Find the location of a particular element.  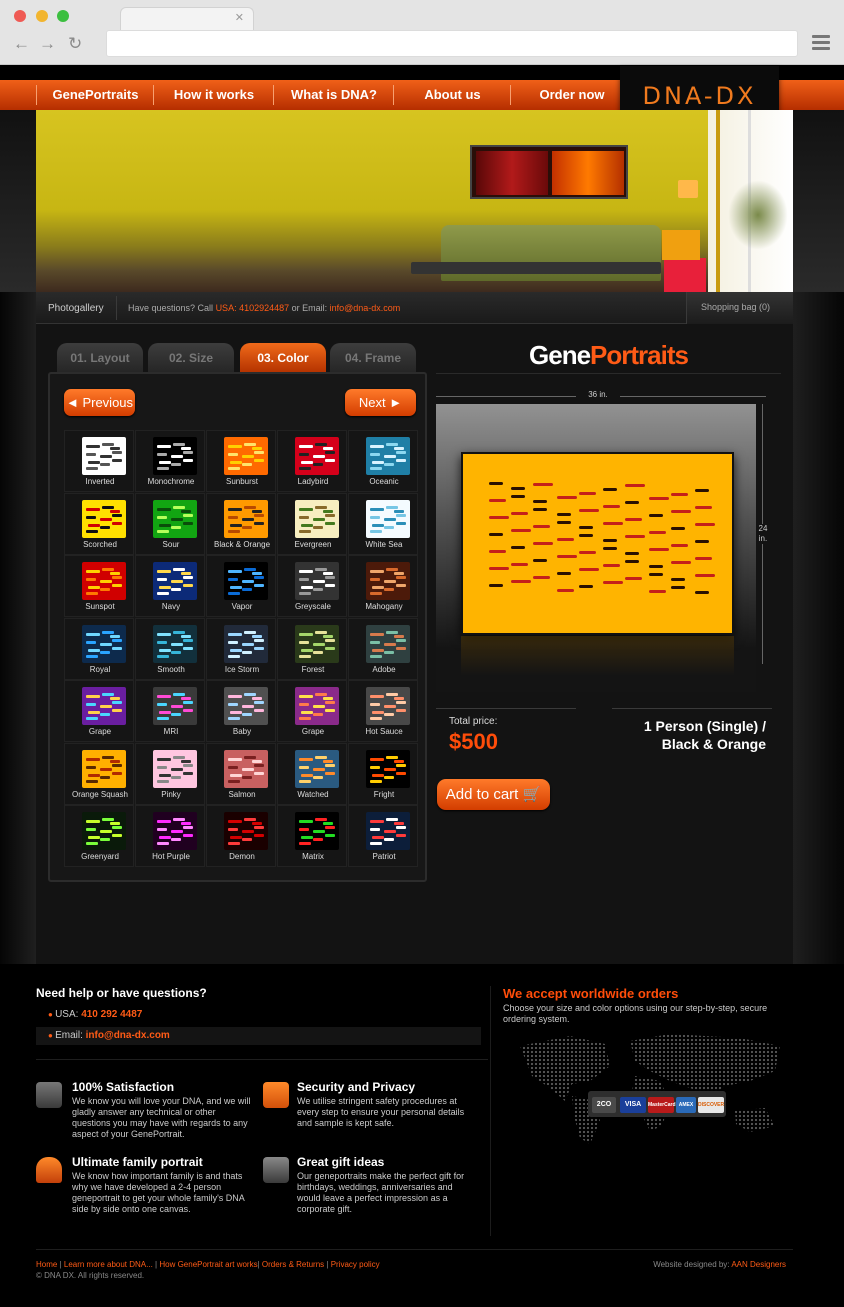

color-option: Demon is located at coordinates (241, 836).